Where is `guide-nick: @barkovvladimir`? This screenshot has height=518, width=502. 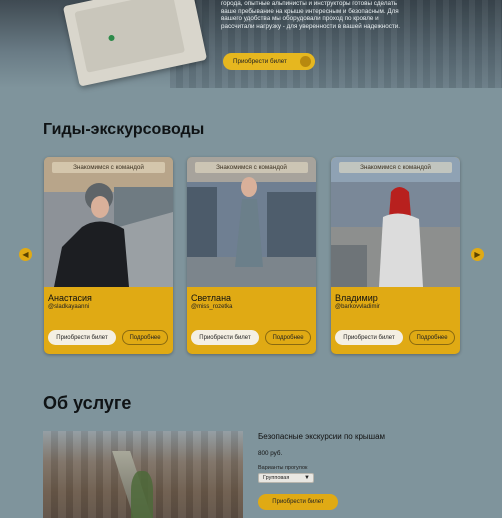 guide-nick: @barkovvladimir is located at coordinates (357, 307).